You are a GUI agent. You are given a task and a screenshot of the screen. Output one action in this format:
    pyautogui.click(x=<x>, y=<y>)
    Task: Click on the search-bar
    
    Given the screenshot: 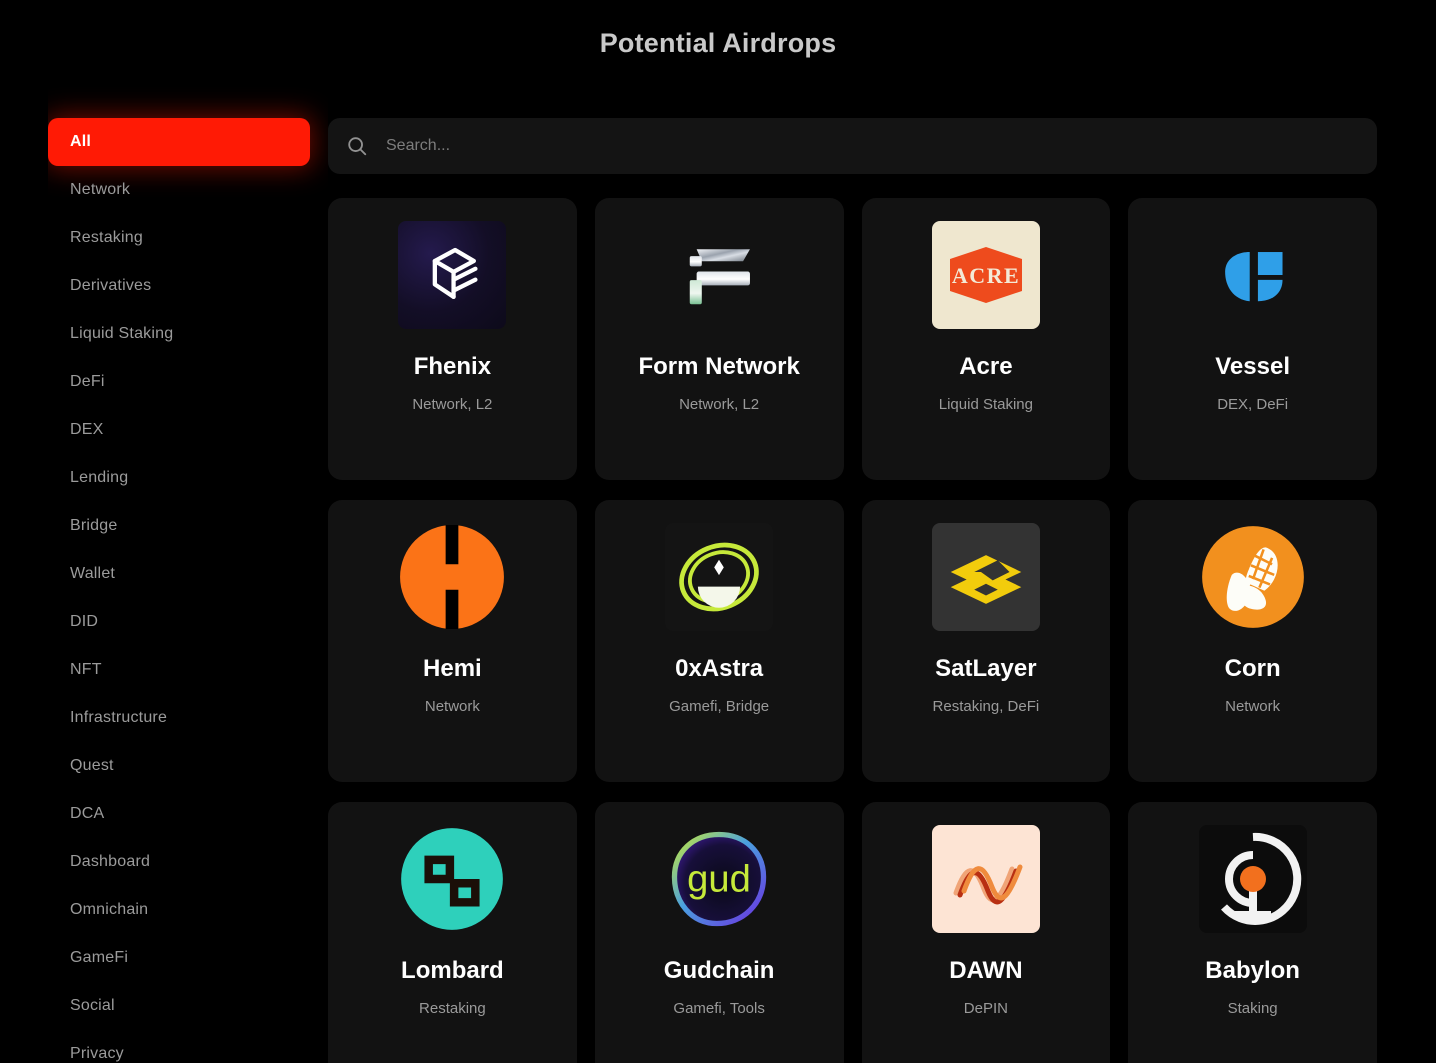 What is the action you would take?
    pyautogui.click(x=852, y=146)
    